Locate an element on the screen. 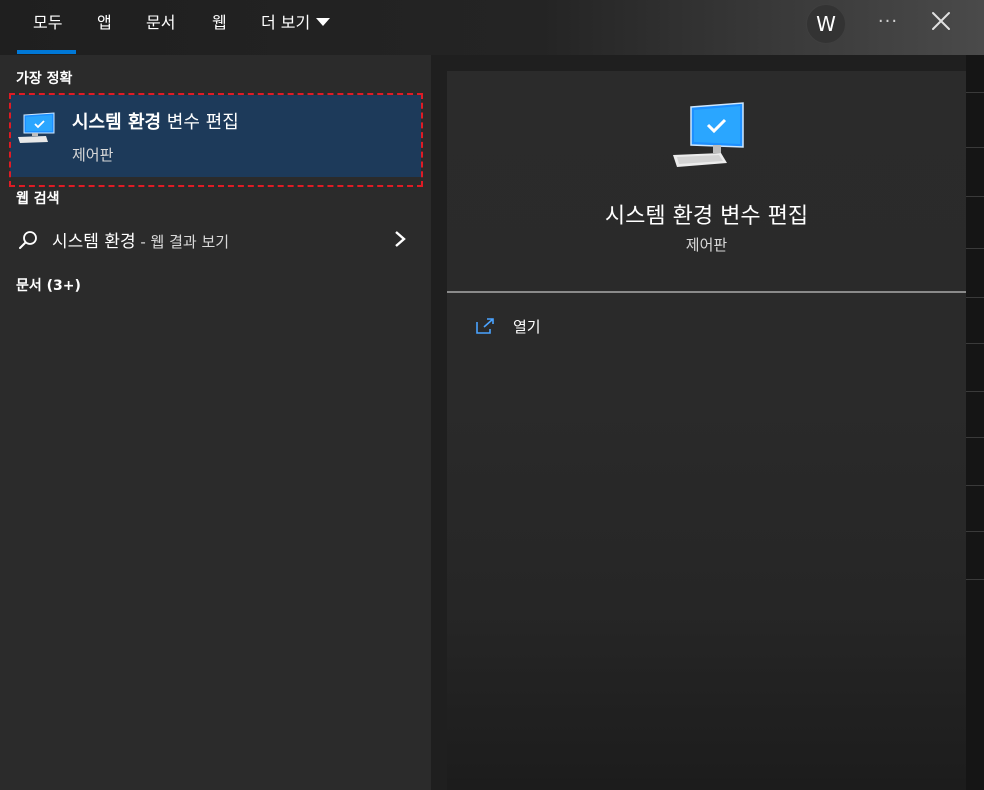 The image size is (984, 790). background-window-edge is located at coordinates (975, 422).